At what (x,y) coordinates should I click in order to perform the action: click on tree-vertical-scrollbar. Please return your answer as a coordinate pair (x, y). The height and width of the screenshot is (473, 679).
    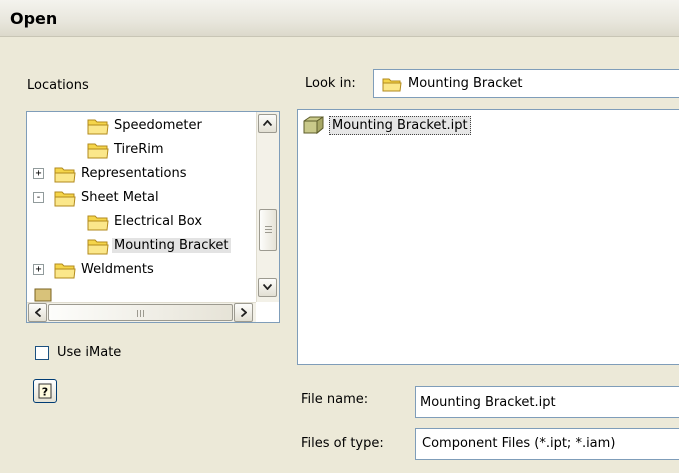
    Looking at the image, I should click on (267, 207).